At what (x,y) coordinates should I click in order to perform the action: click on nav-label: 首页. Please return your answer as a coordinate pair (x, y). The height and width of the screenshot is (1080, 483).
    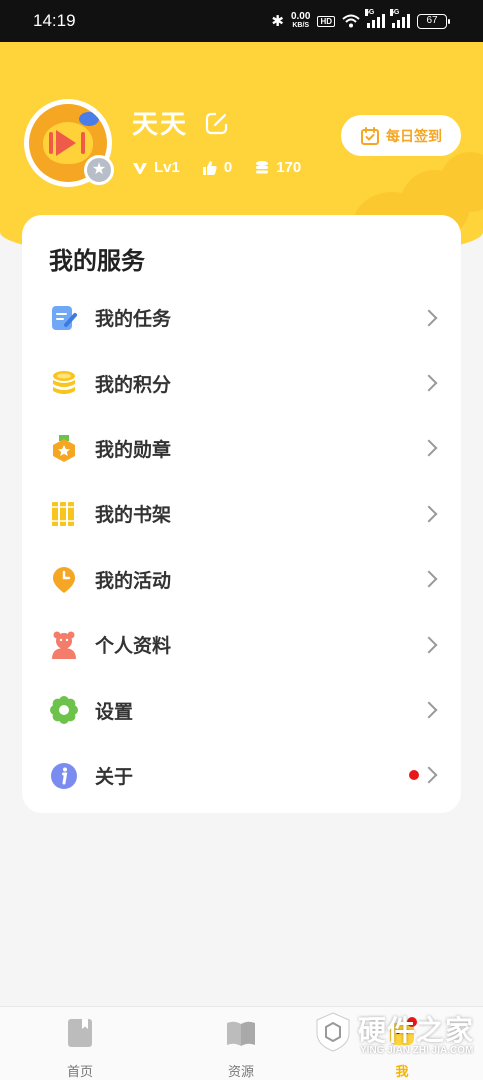
    Looking at the image, I should click on (79, 1072).